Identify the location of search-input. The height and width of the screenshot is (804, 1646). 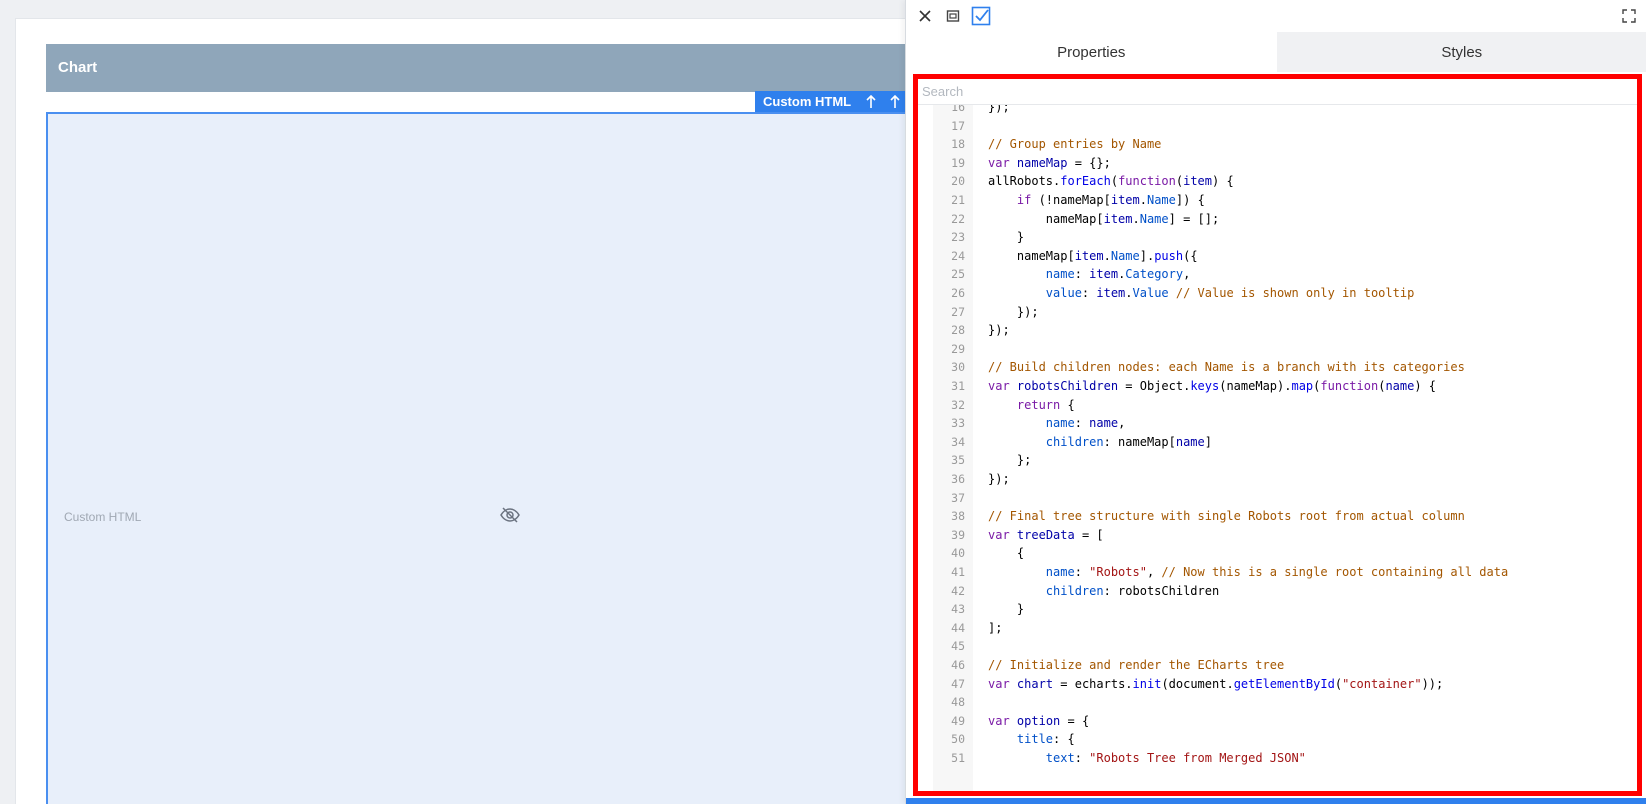
(1277, 92).